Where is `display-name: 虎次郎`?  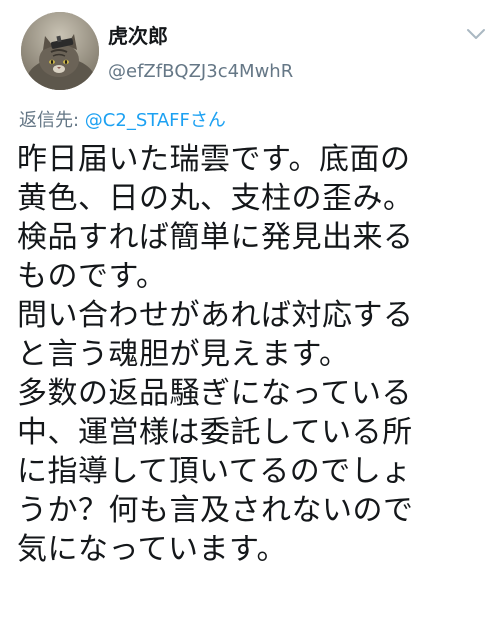 display-name: 虎次郎 is located at coordinates (138, 36).